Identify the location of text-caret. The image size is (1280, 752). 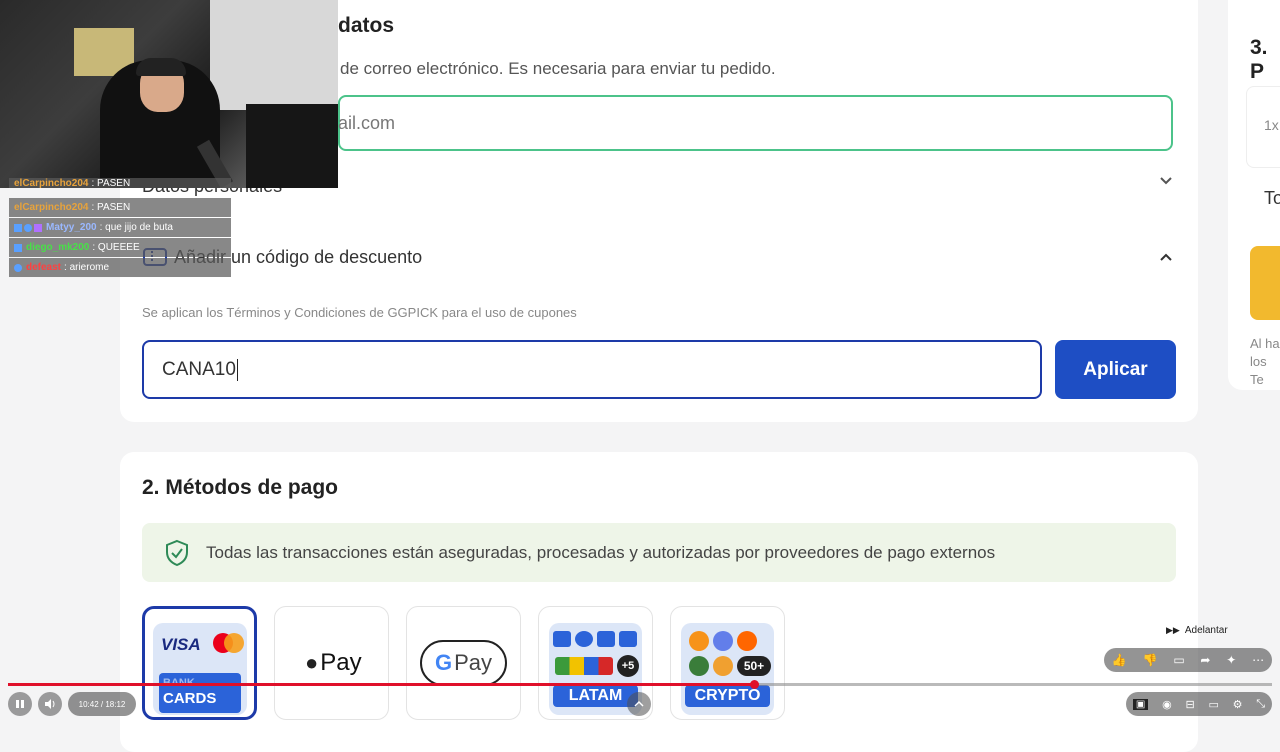
(237, 369).